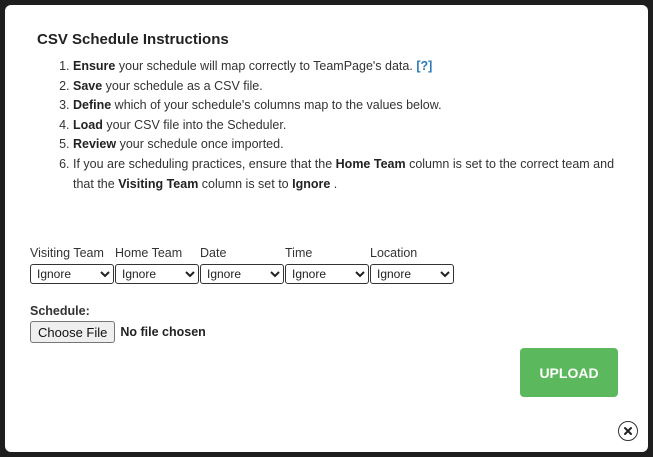  I want to click on instruction-item-load: Load your CSV file into the Scheduler., so click(353, 126).